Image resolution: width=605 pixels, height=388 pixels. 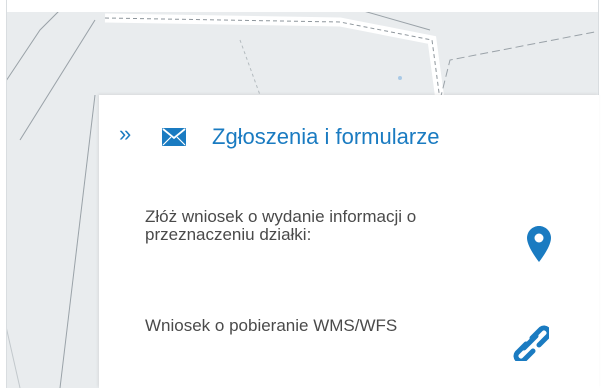 I want to click on wms-wfs-request-label: Wniosek o pobieranie WMS/WFS, so click(x=271, y=325).